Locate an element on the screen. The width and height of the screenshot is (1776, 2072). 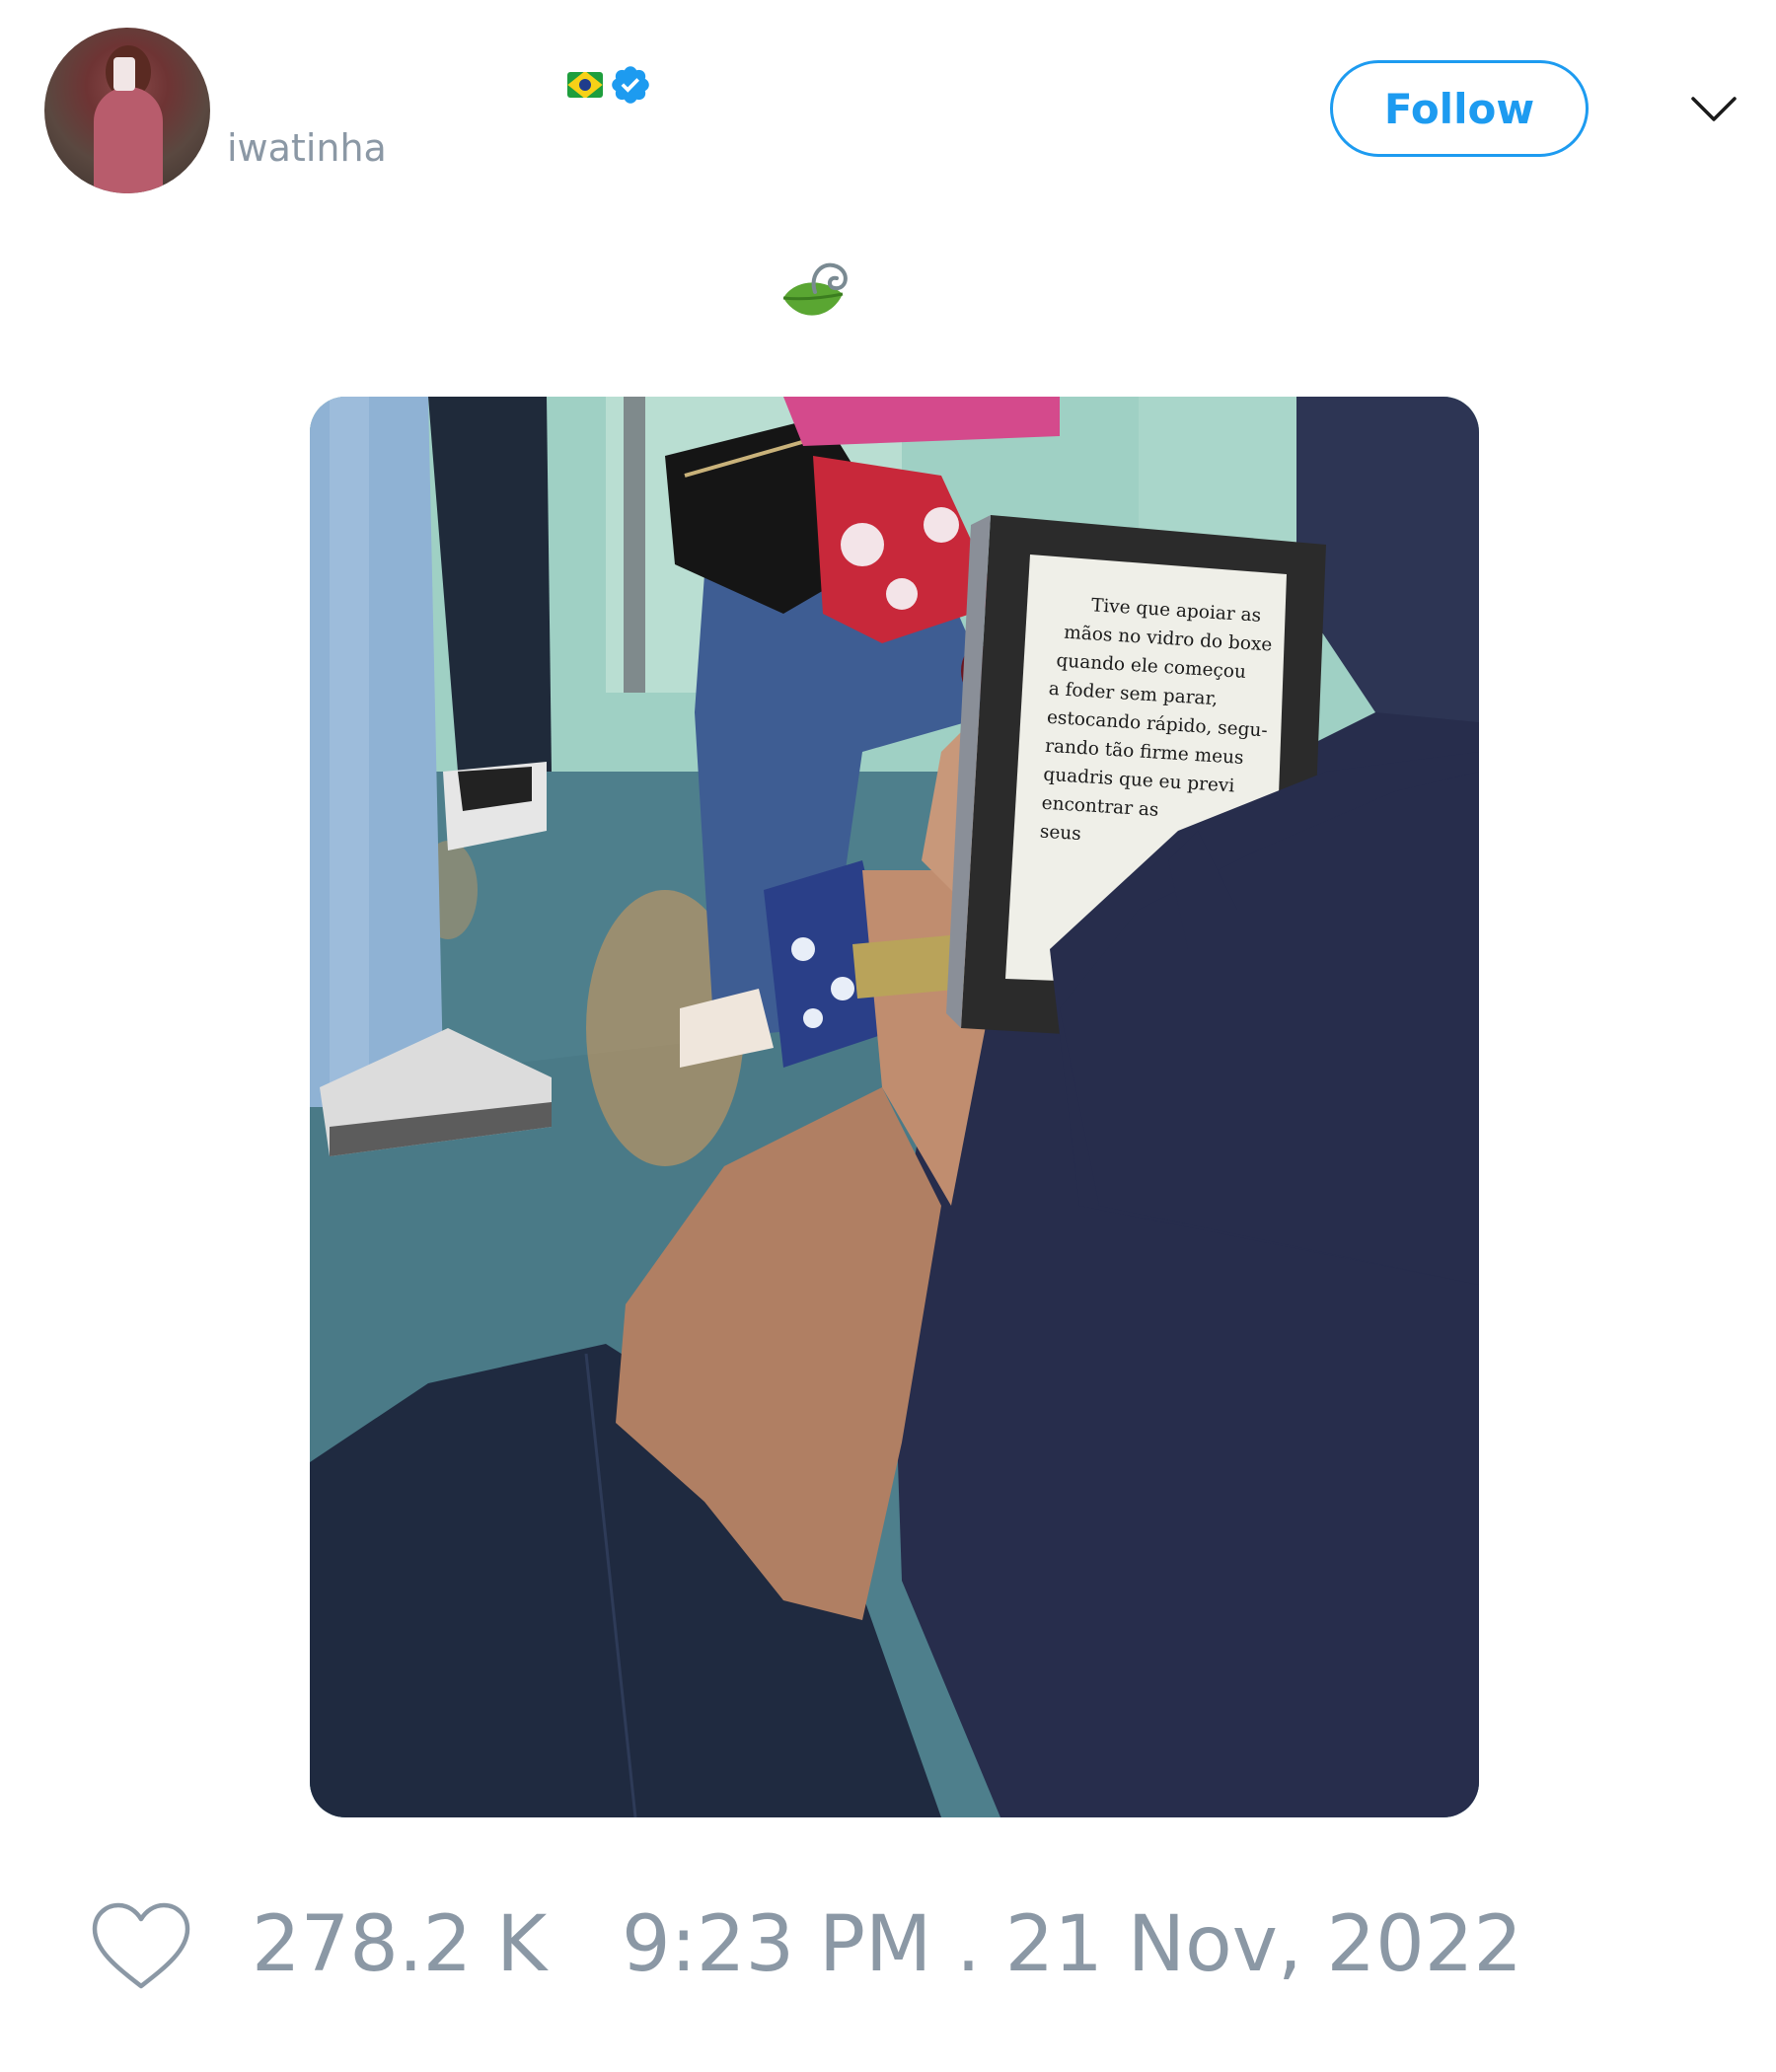
leaf-emoji-icon is located at coordinates (815, 289).